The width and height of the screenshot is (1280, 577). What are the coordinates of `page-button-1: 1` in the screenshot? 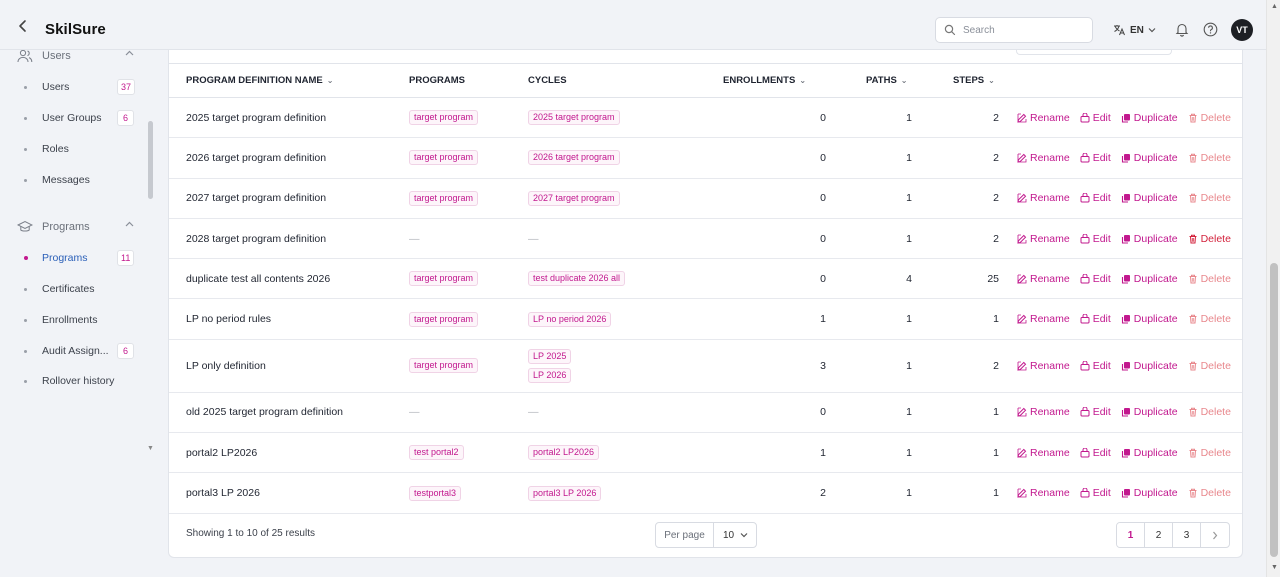 It's located at (1131, 535).